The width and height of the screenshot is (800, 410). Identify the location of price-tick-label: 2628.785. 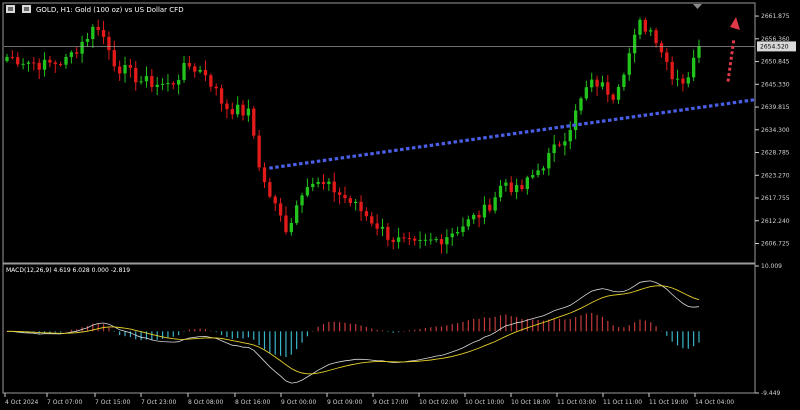
(775, 153).